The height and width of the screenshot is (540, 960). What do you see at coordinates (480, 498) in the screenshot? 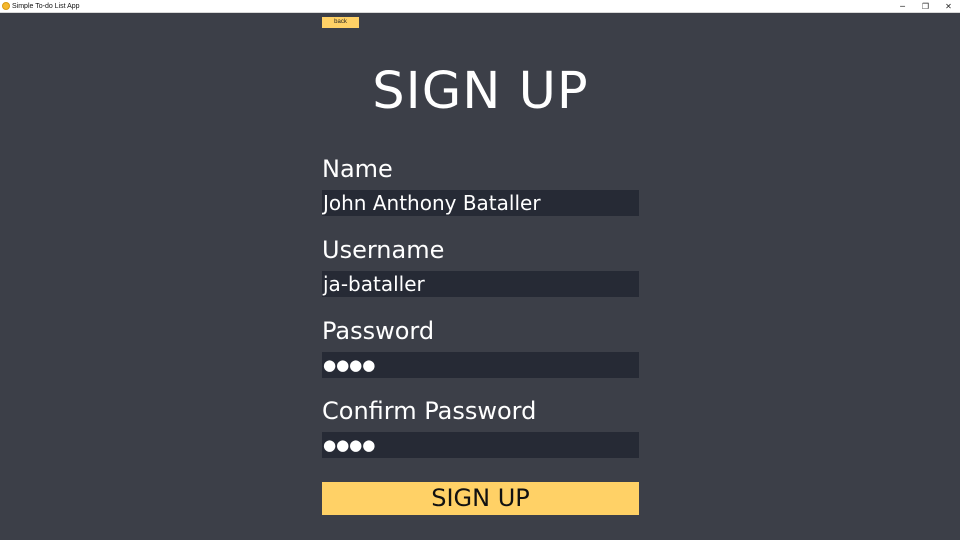
I see `sign-up-button: SIGN UP` at bounding box center [480, 498].